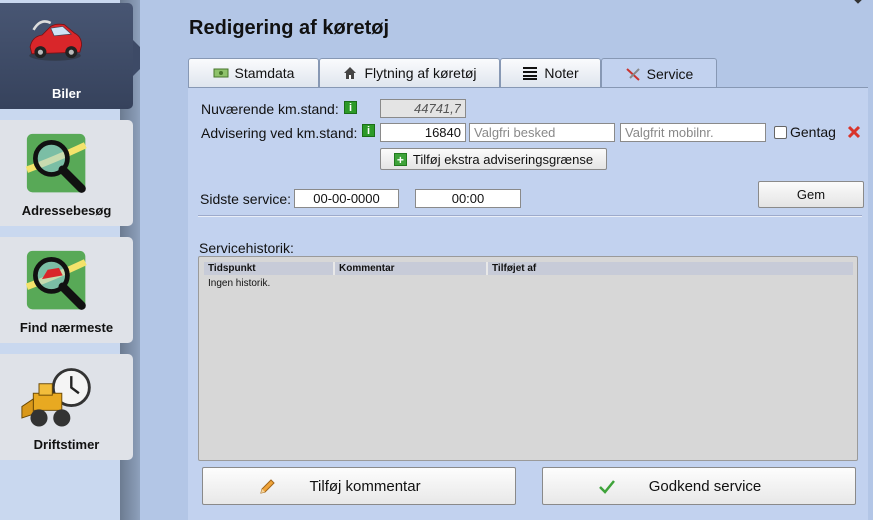 The height and width of the screenshot is (520, 873). I want to click on tab-stamdata: Stamdata, so click(253, 72).